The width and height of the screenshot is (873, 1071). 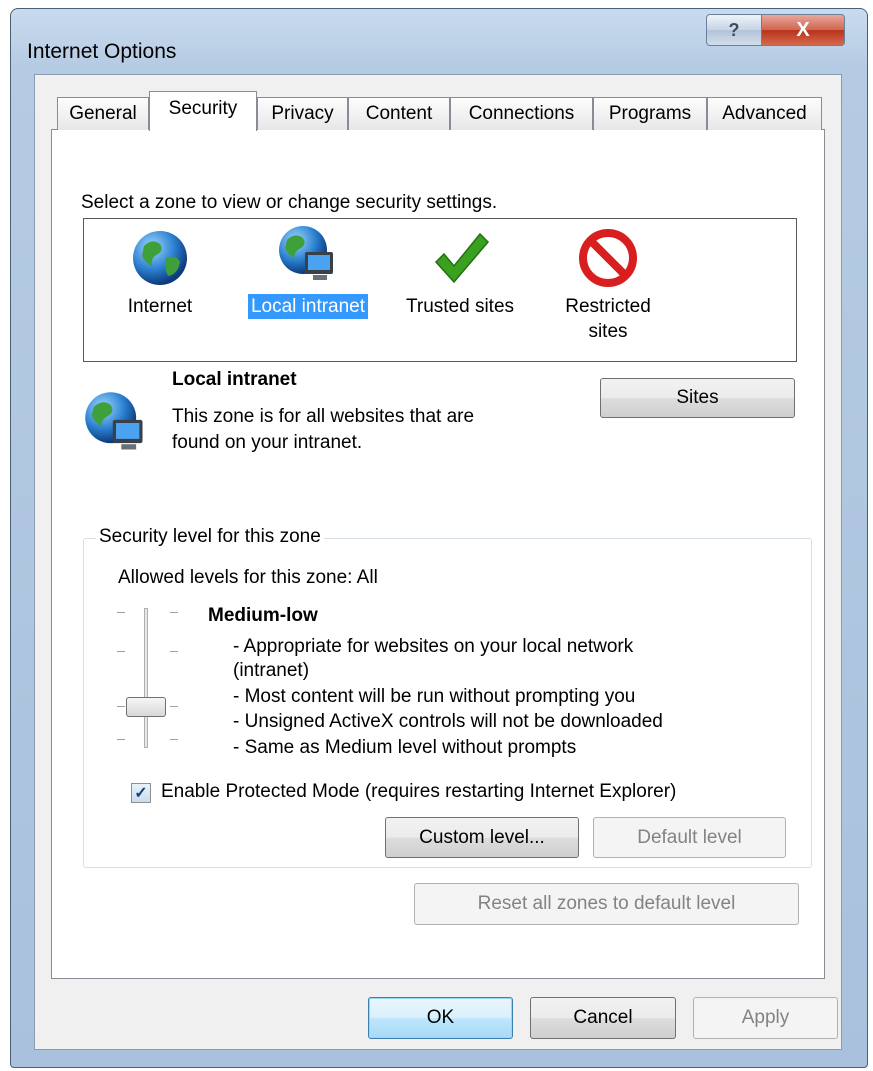 What do you see at coordinates (267, 442) in the screenshot?
I see `zone-description-line2: found on your intranet.` at bounding box center [267, 442].